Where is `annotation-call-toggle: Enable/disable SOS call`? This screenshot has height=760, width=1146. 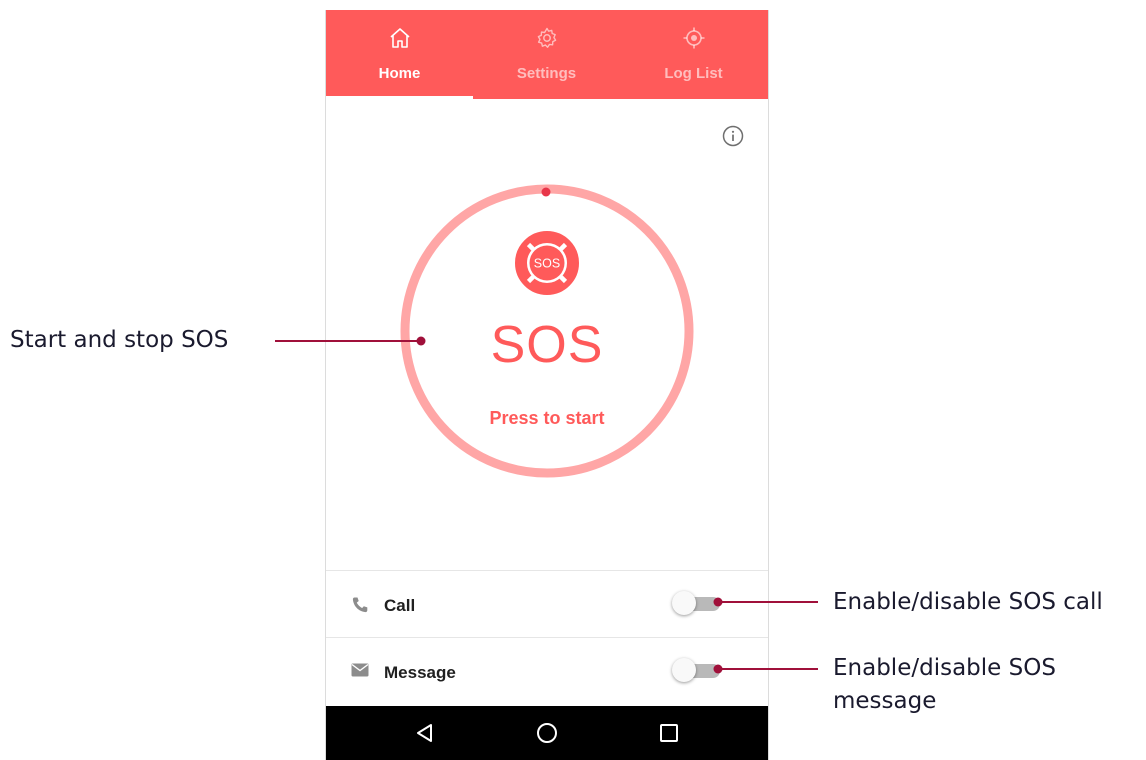 annotation-call-toggle: Enable/disable SOS call is located at coordinates (968, 602).